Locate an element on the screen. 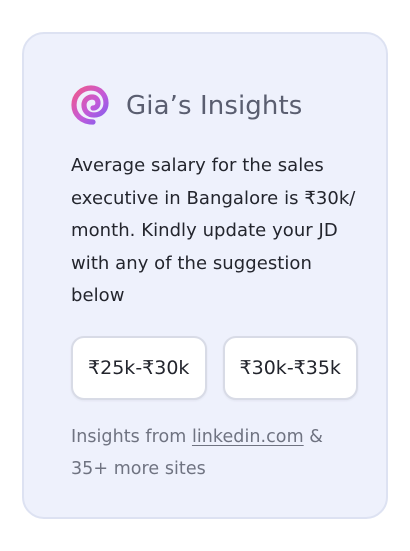  salary-suggestions: ₹25k-₹30k ₹30k-₹35k is located at coordinates (214, 367).